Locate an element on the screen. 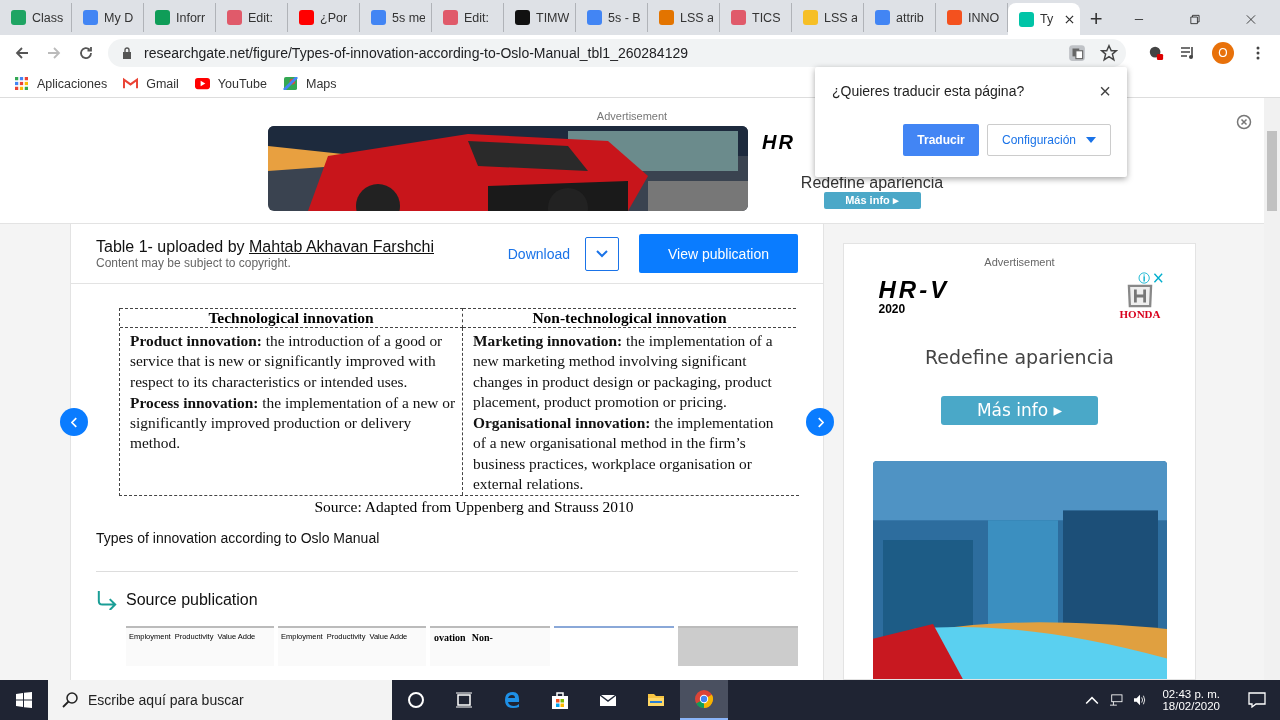 The height and width of the screenshot is (720, 1280). figure-caption: Types of innovation according to Oslo Manual is located at coordinates (238, 538).